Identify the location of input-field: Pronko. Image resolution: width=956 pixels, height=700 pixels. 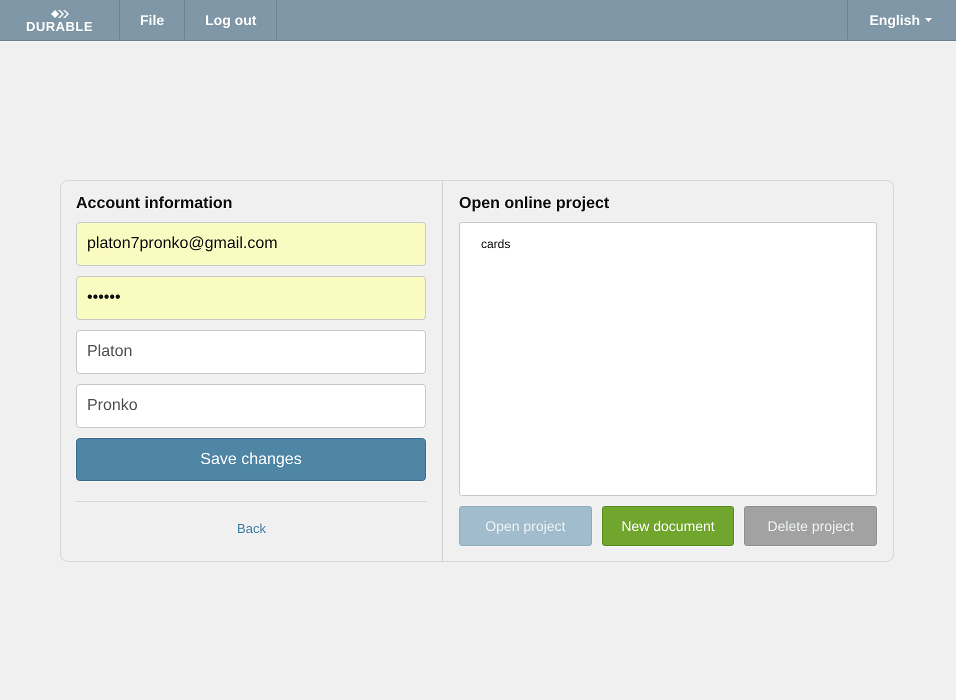
(251, 406).